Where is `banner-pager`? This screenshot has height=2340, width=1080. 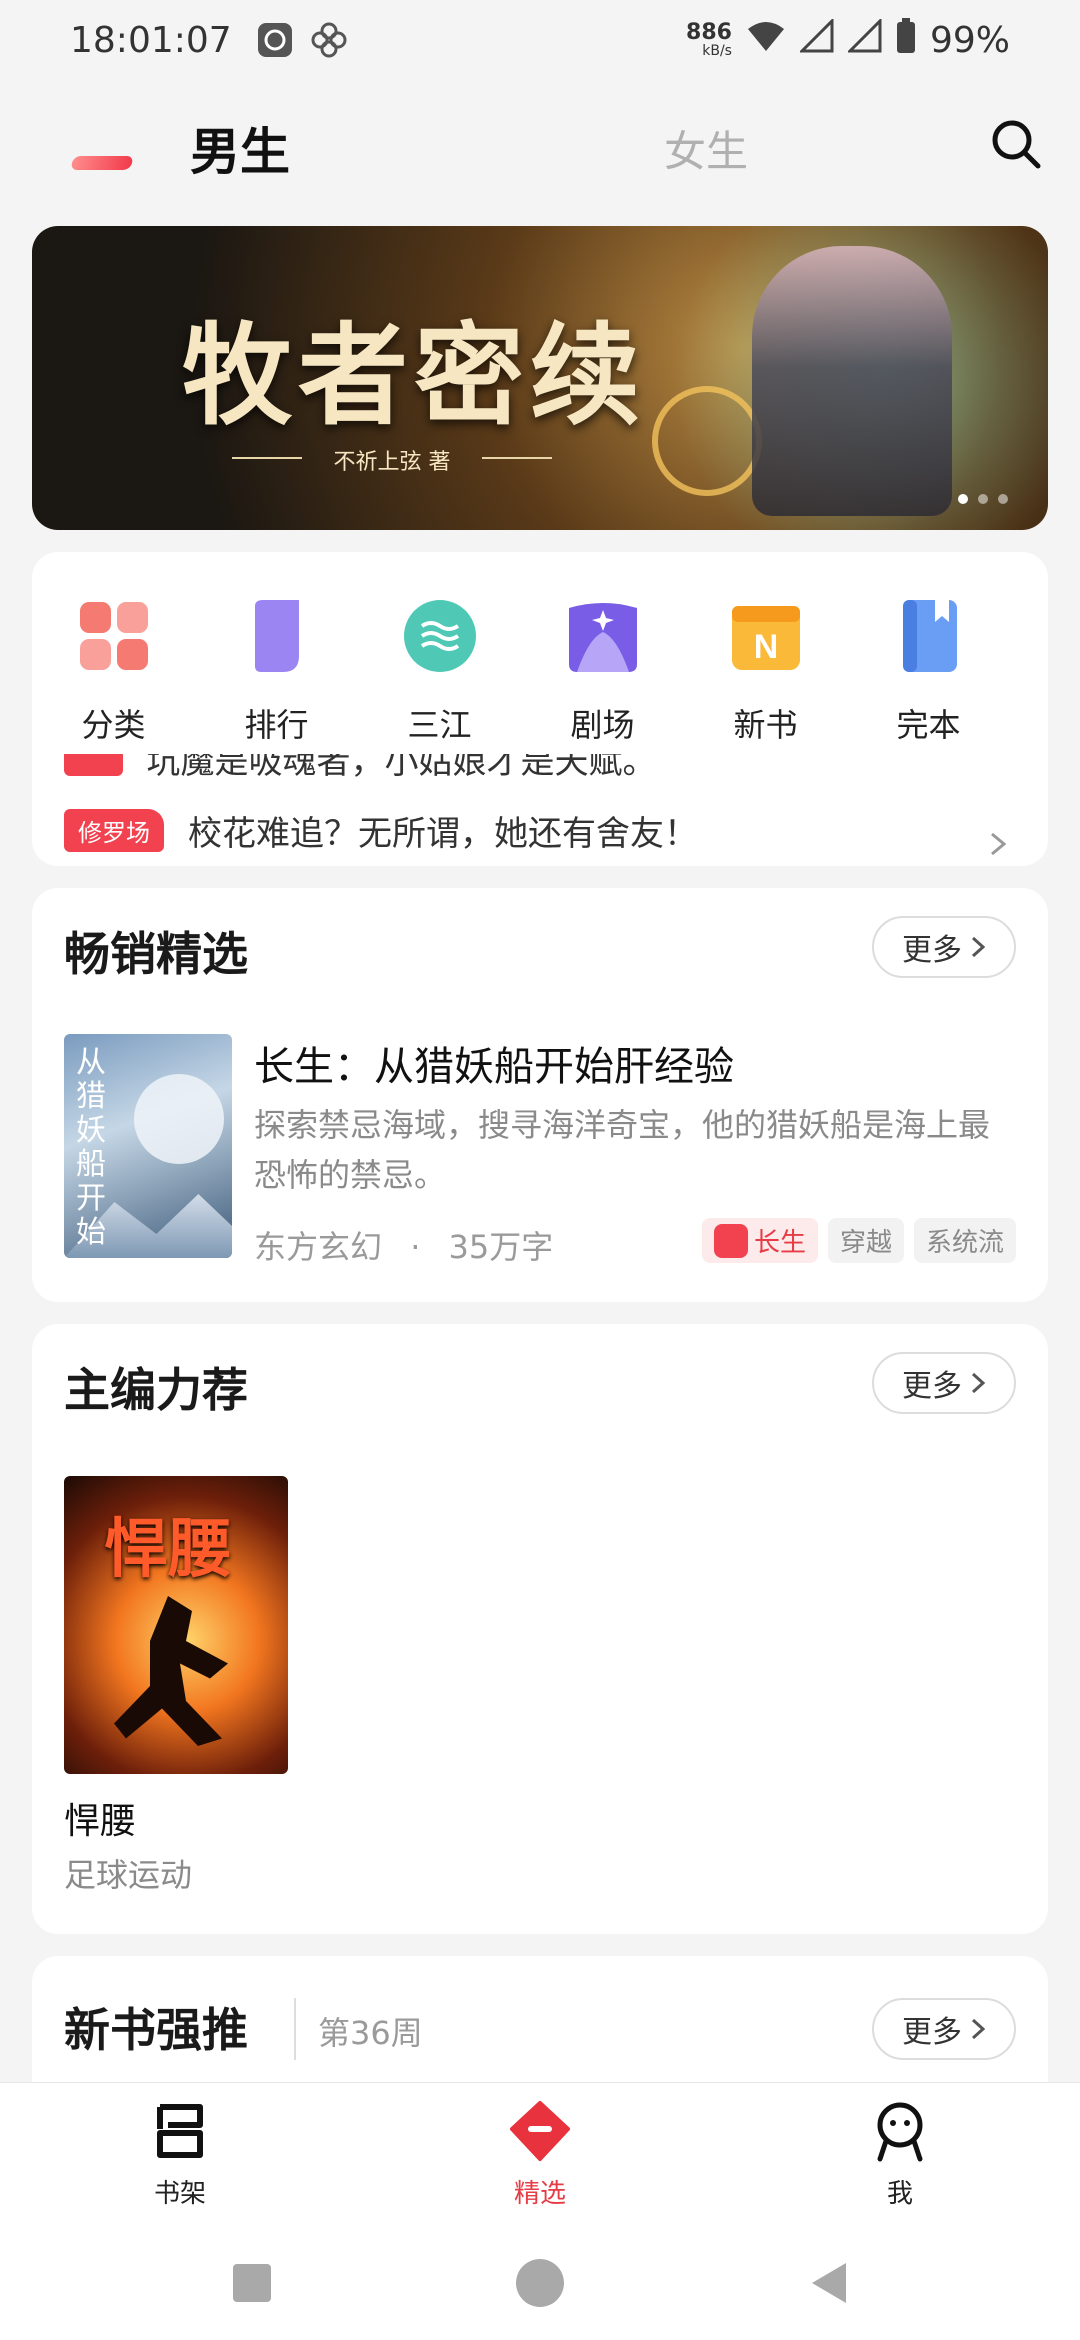
banner-pager is located at coordinates (983, 499).